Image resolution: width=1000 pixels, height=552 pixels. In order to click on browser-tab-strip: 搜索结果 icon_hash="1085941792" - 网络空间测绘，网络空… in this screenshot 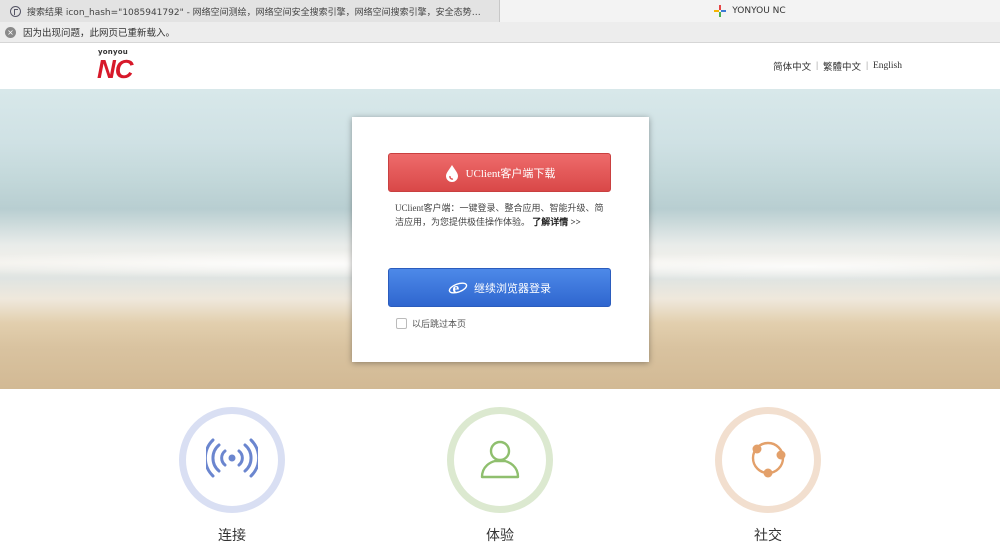, I will do `click(500, 11)`.